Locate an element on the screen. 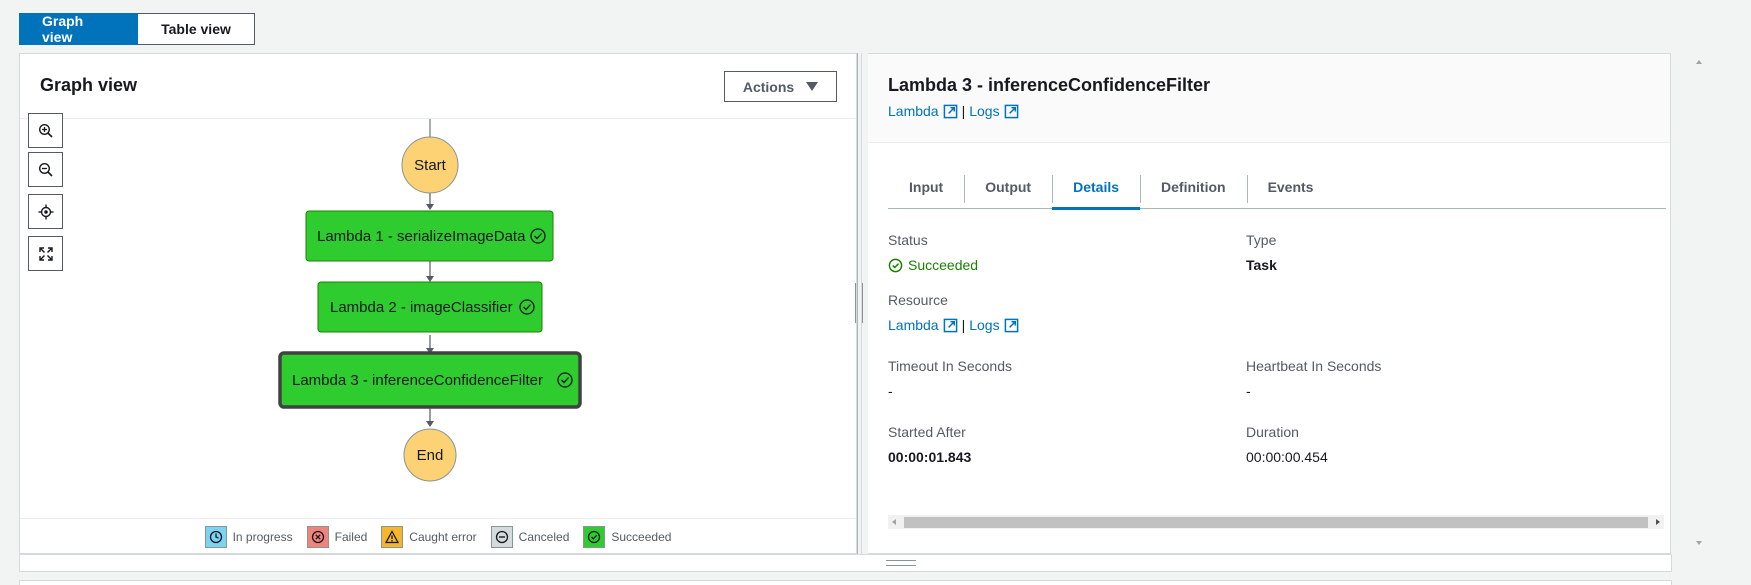 The width and height of the screenshot is (1751, 585). canceled-icon is located at coordinates (501, 536).